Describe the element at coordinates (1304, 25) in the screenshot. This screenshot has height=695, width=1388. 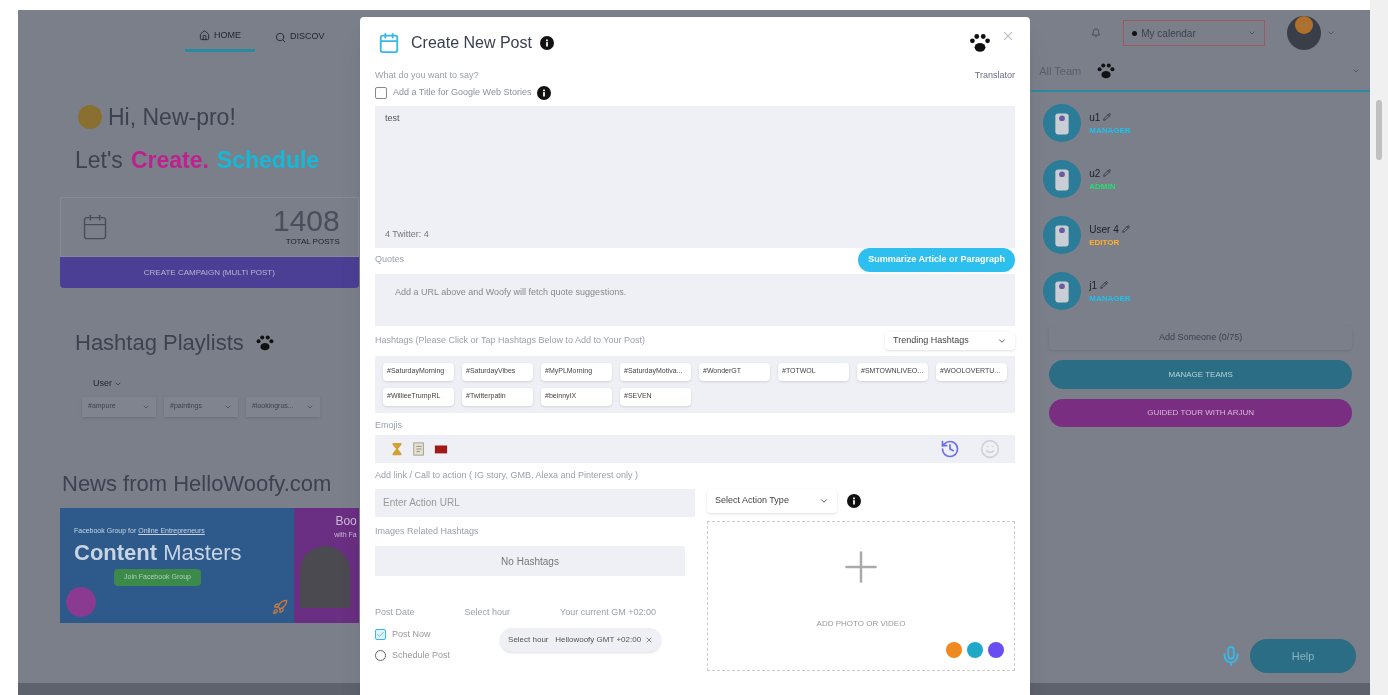
I see `check-badge-icon` at that location.